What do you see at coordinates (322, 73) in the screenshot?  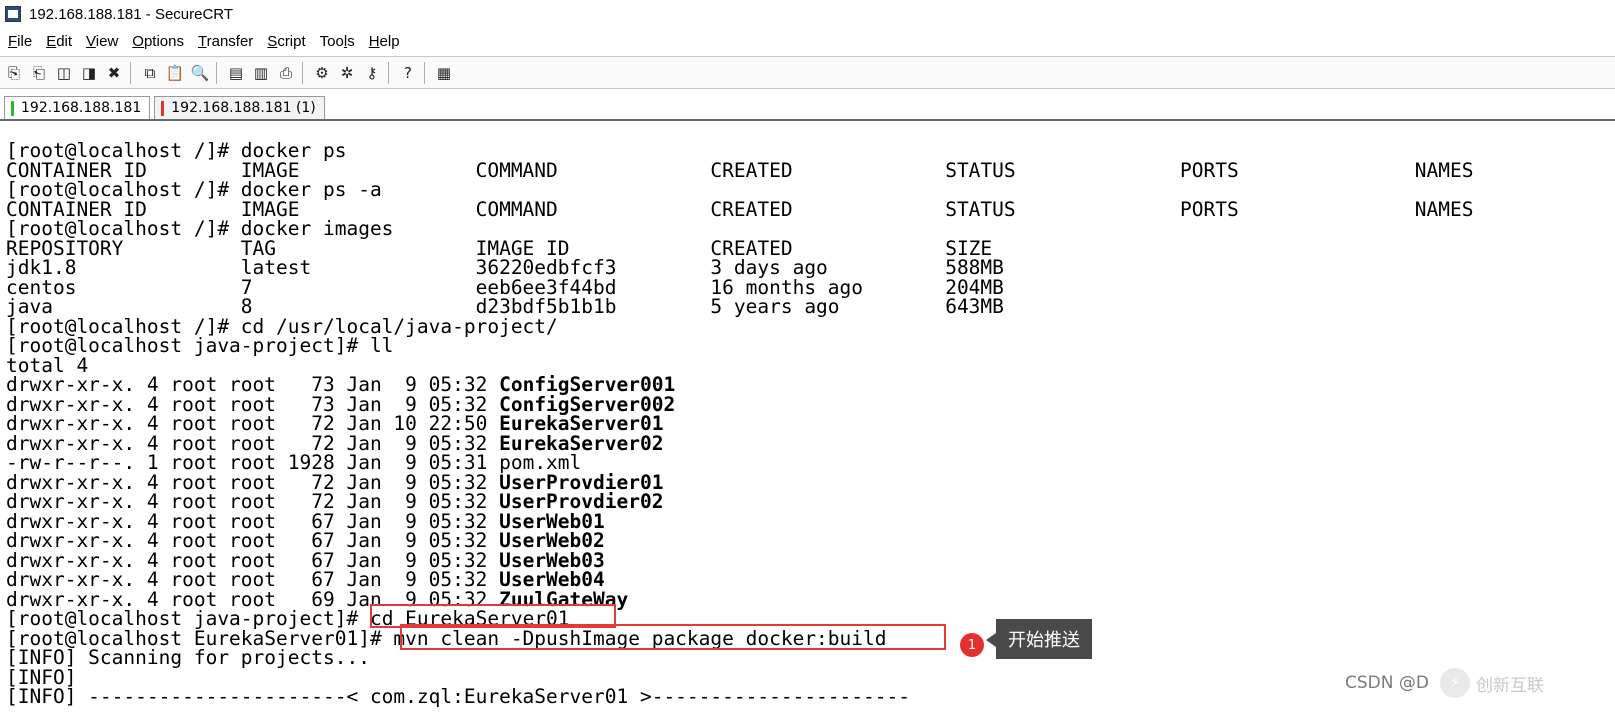 I see `session-options-icon: ⚙` at bounding box center [322, 73].